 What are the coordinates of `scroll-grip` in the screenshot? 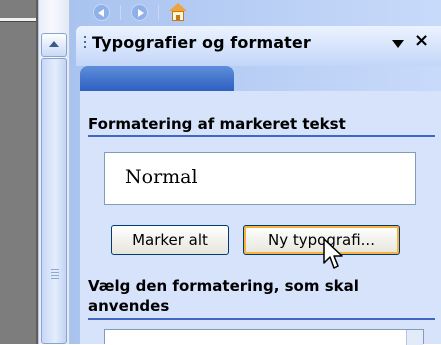 It's located at (55, 275).